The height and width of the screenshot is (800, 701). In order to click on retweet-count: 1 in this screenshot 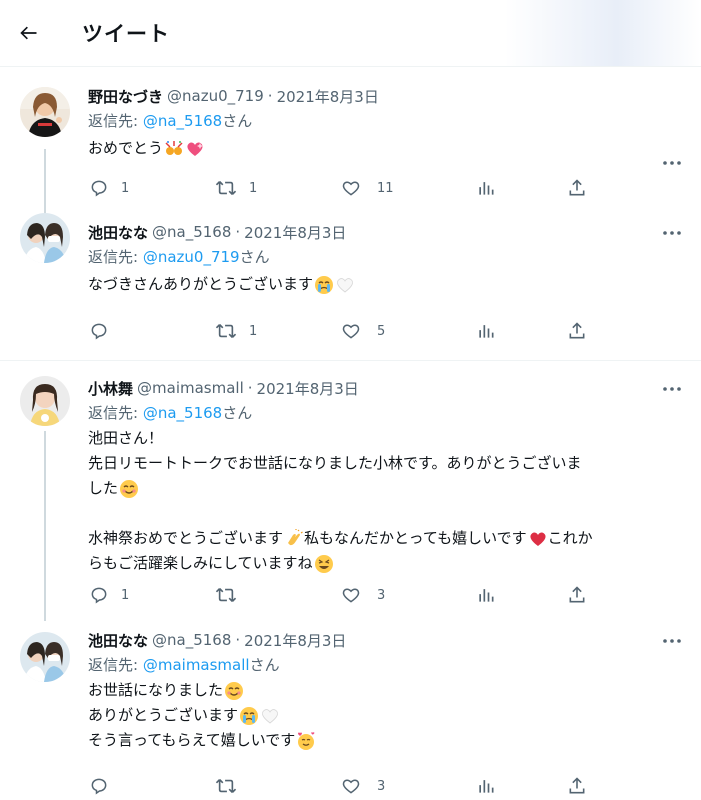, I will do `click(253, 188)`.